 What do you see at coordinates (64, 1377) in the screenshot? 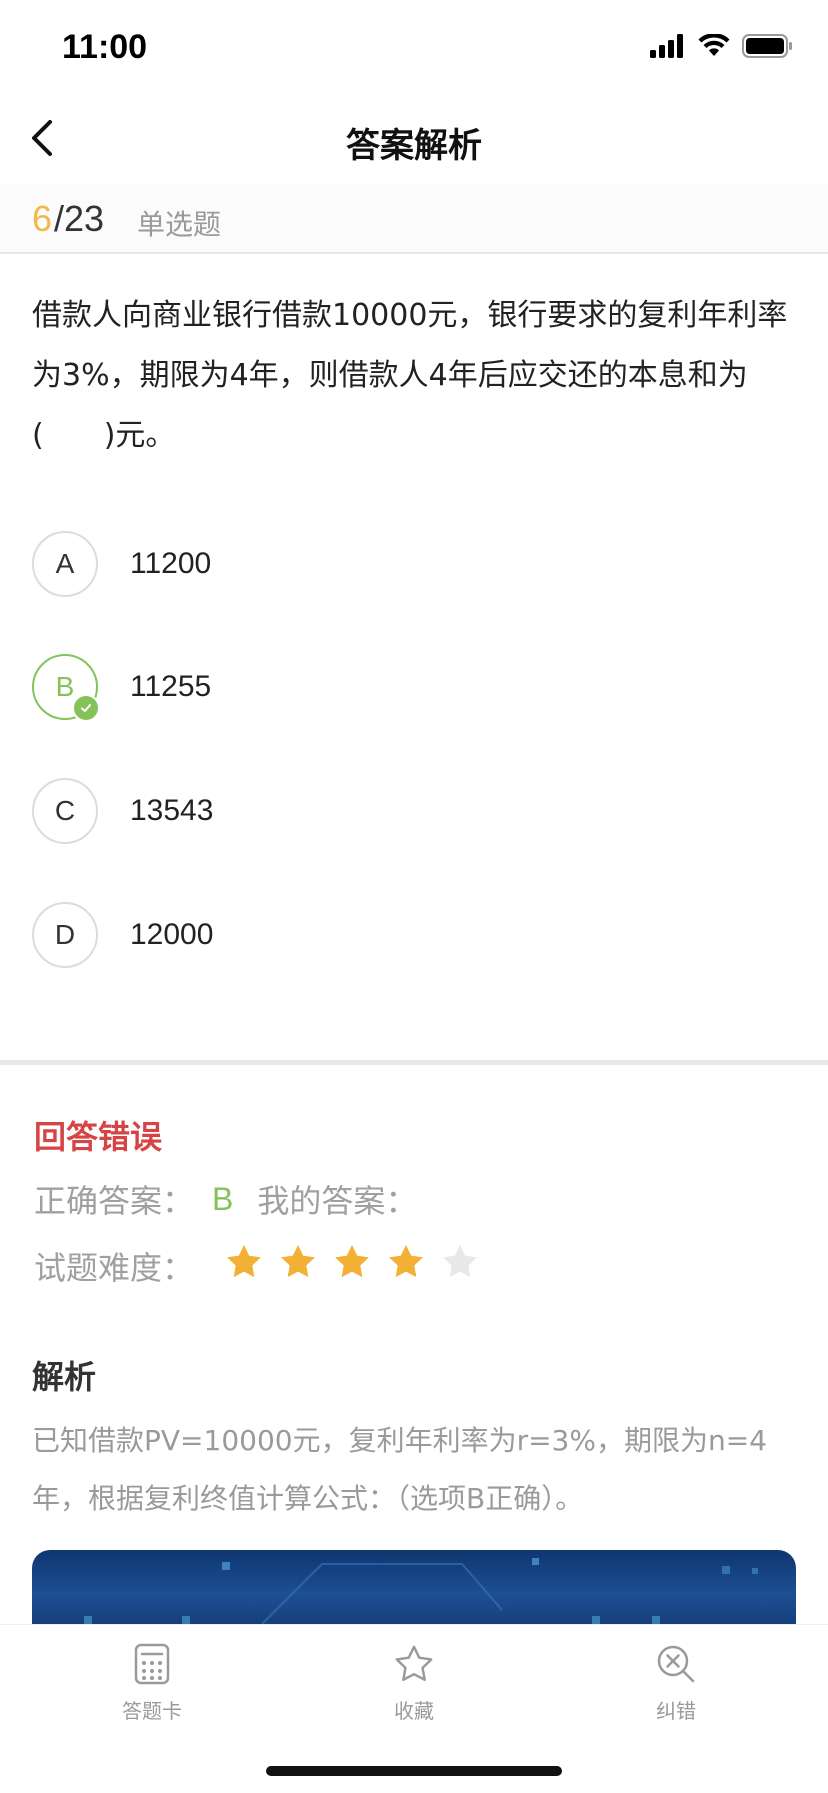
I see `analysis-title: 解析` at bounding box center [64, 1377].